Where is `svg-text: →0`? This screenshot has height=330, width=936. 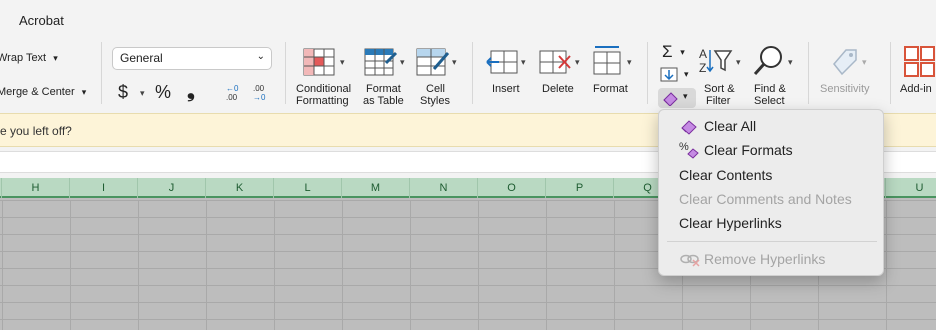 svg-text: →0 is located at coordinates (259, 97).